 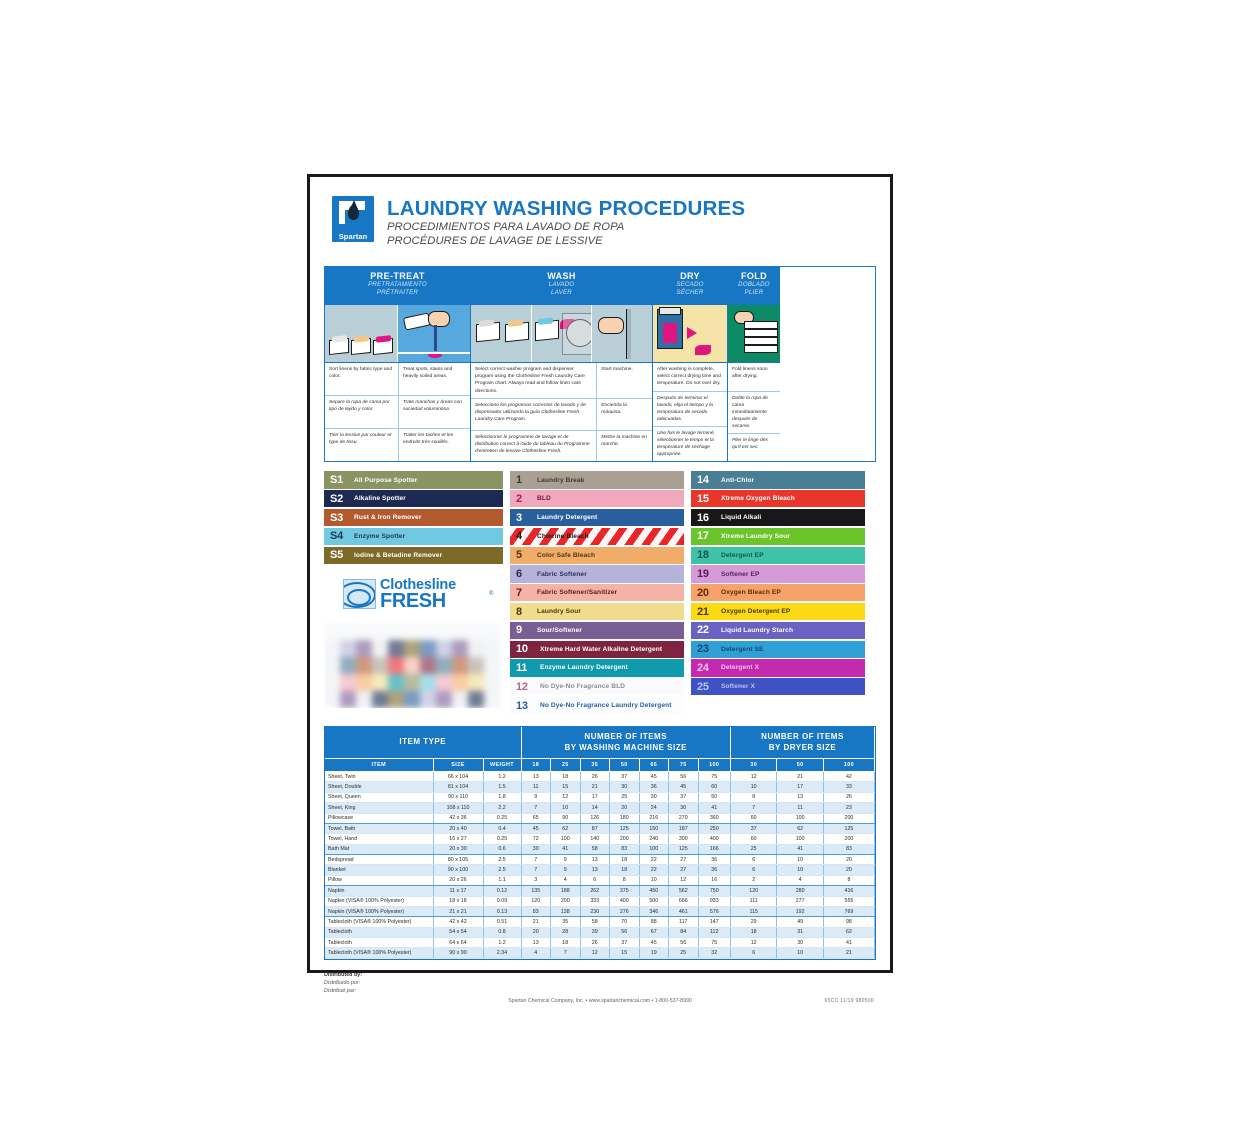 What do you see at coordinates (849, 881) in the screenshot?
I see `cell-dryer: 8` at bounding box center [849, 881].